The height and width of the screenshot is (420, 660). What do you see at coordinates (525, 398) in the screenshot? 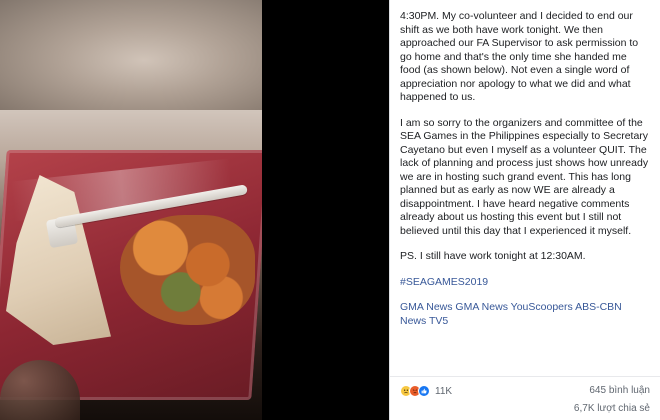
I see `post-footer: 11K 645 bình luận 6,7K lượt chia sẻ` at bounding box center [525, 398].